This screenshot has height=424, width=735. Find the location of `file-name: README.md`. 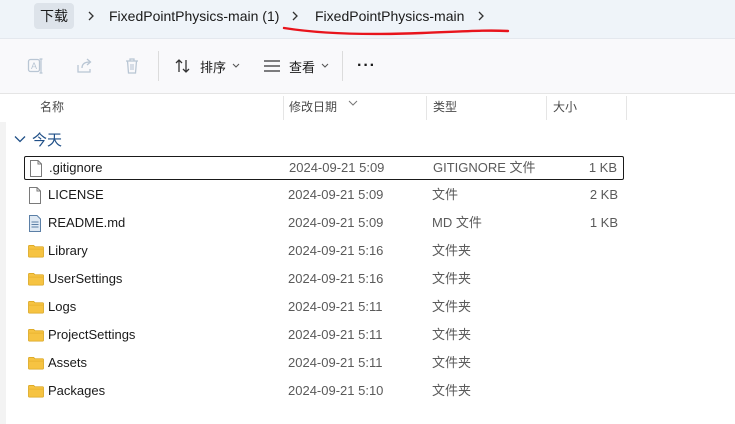

file-name: README.md is located at coordinates (87, 222).